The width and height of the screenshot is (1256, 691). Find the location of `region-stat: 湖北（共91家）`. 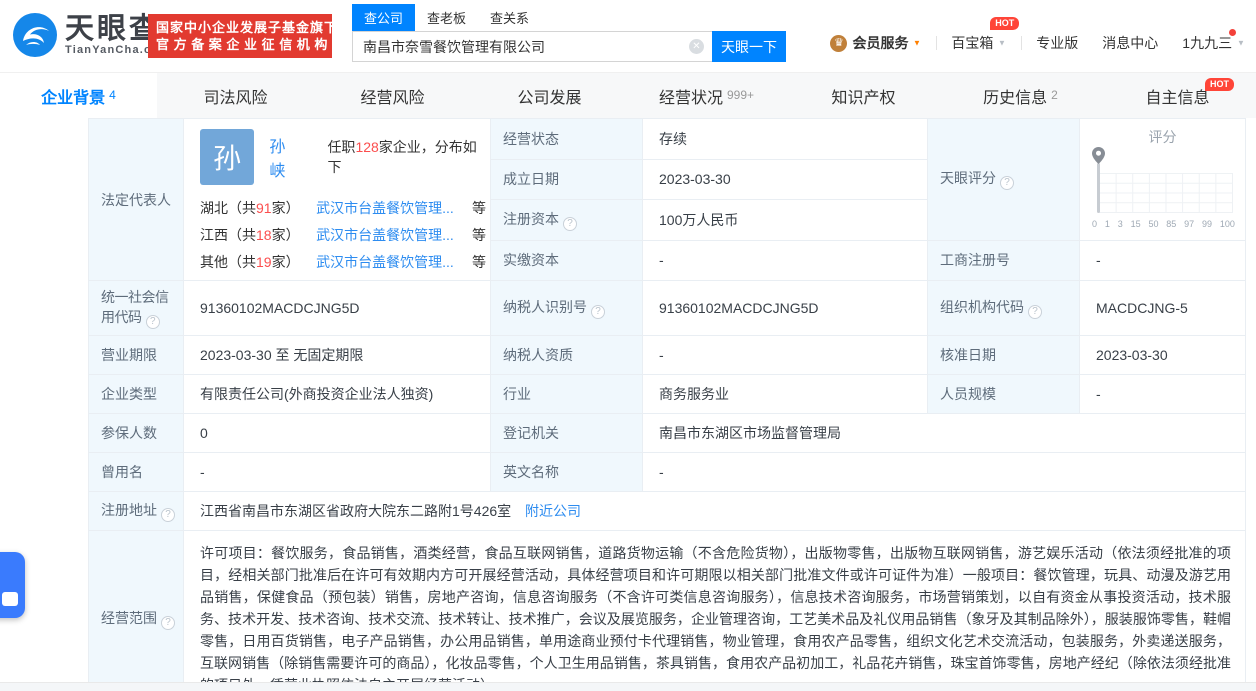

region-stat: 湖北（共91家） is located at coordinates (258, 208).